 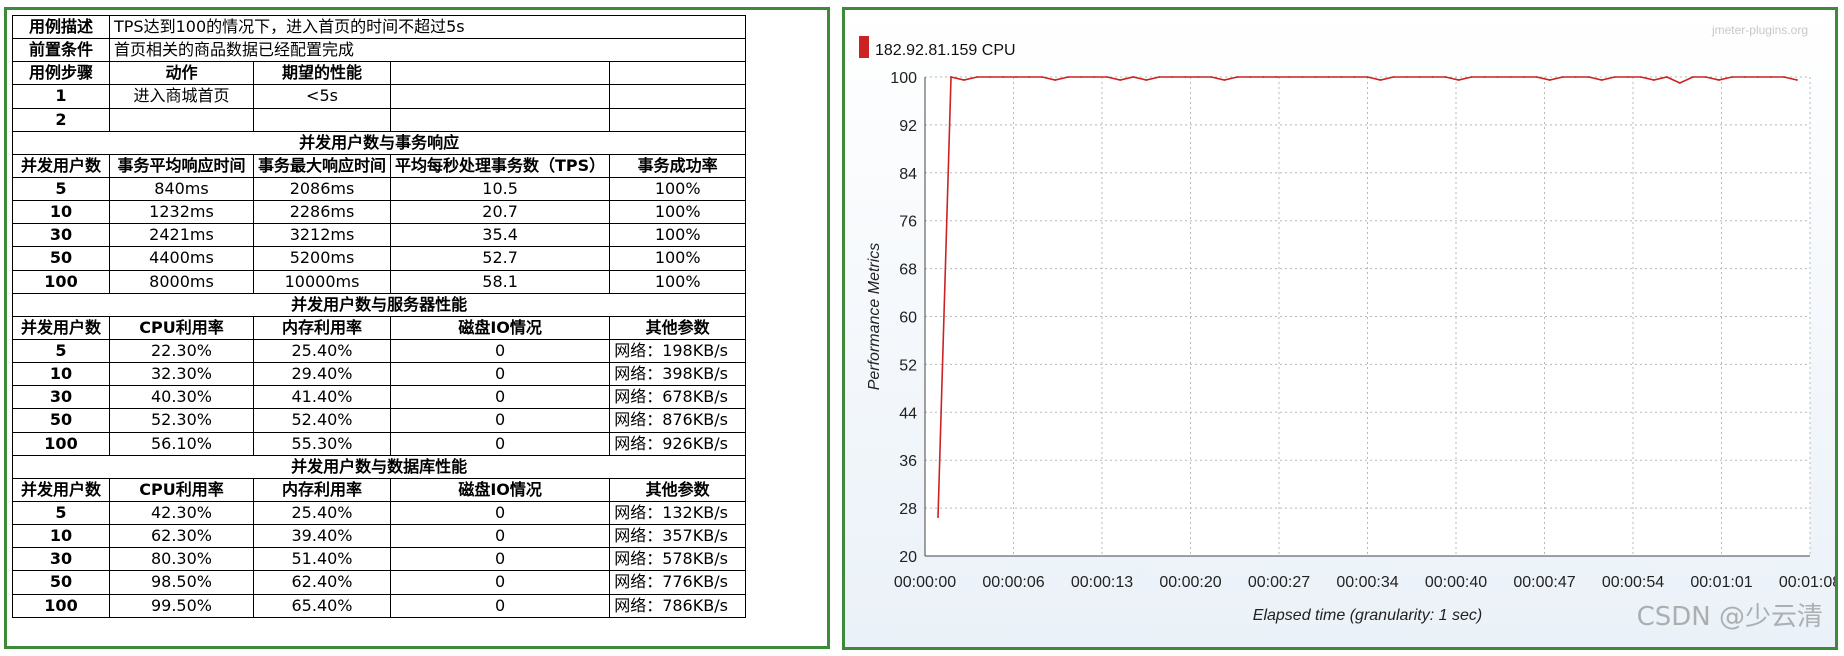 I want to click on y-tick-label: 68, so click(x=908, y=270).